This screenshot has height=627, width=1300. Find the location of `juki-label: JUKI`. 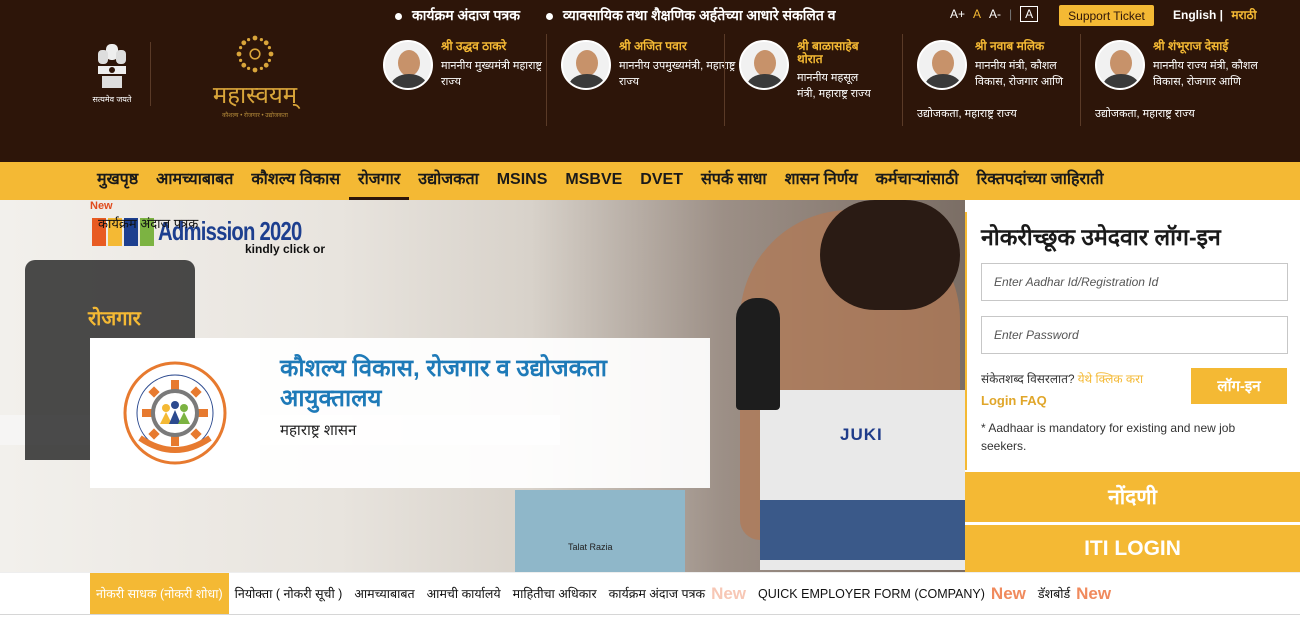

juki-label: JUKI is located at coordinates (861, 434).